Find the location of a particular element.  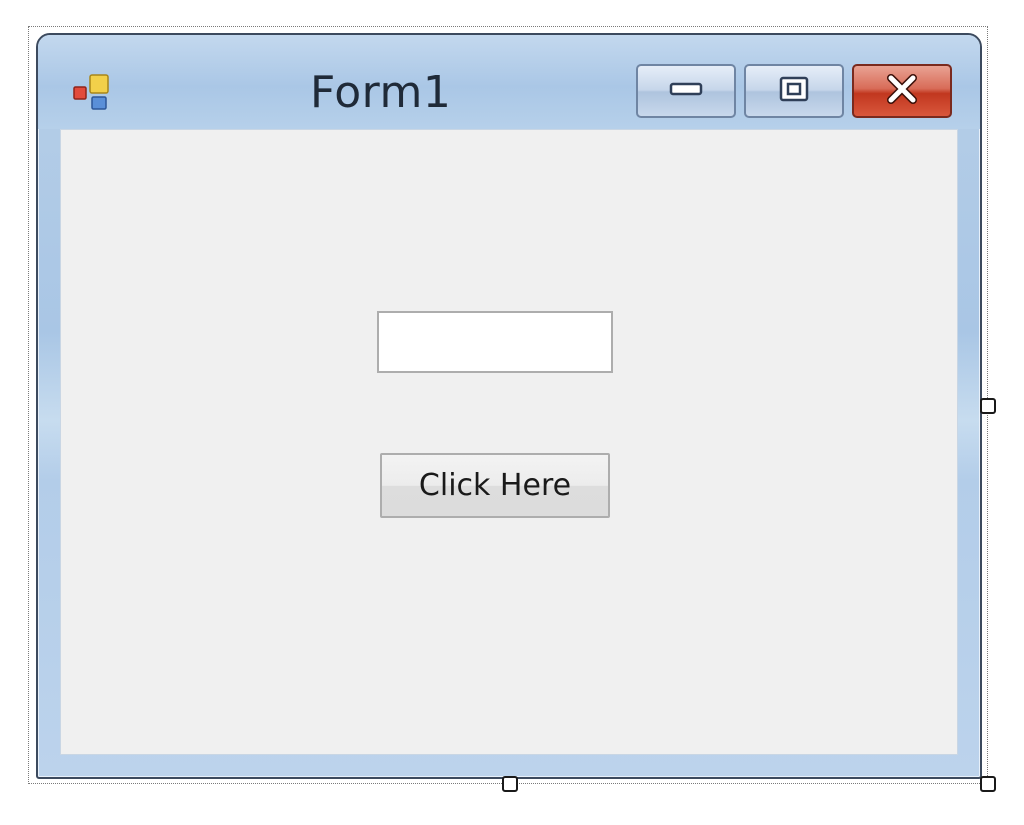

minimize-button is located at coordinates (686, 91).